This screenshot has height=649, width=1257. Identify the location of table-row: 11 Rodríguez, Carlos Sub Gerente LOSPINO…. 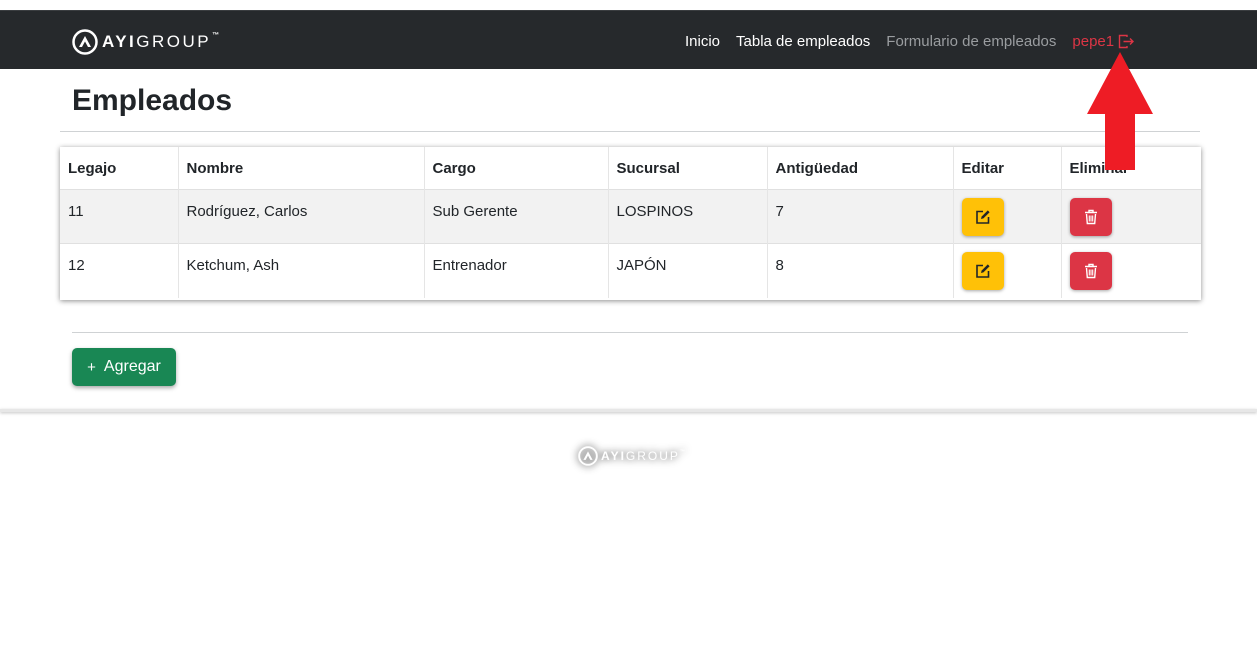
(630, 216).